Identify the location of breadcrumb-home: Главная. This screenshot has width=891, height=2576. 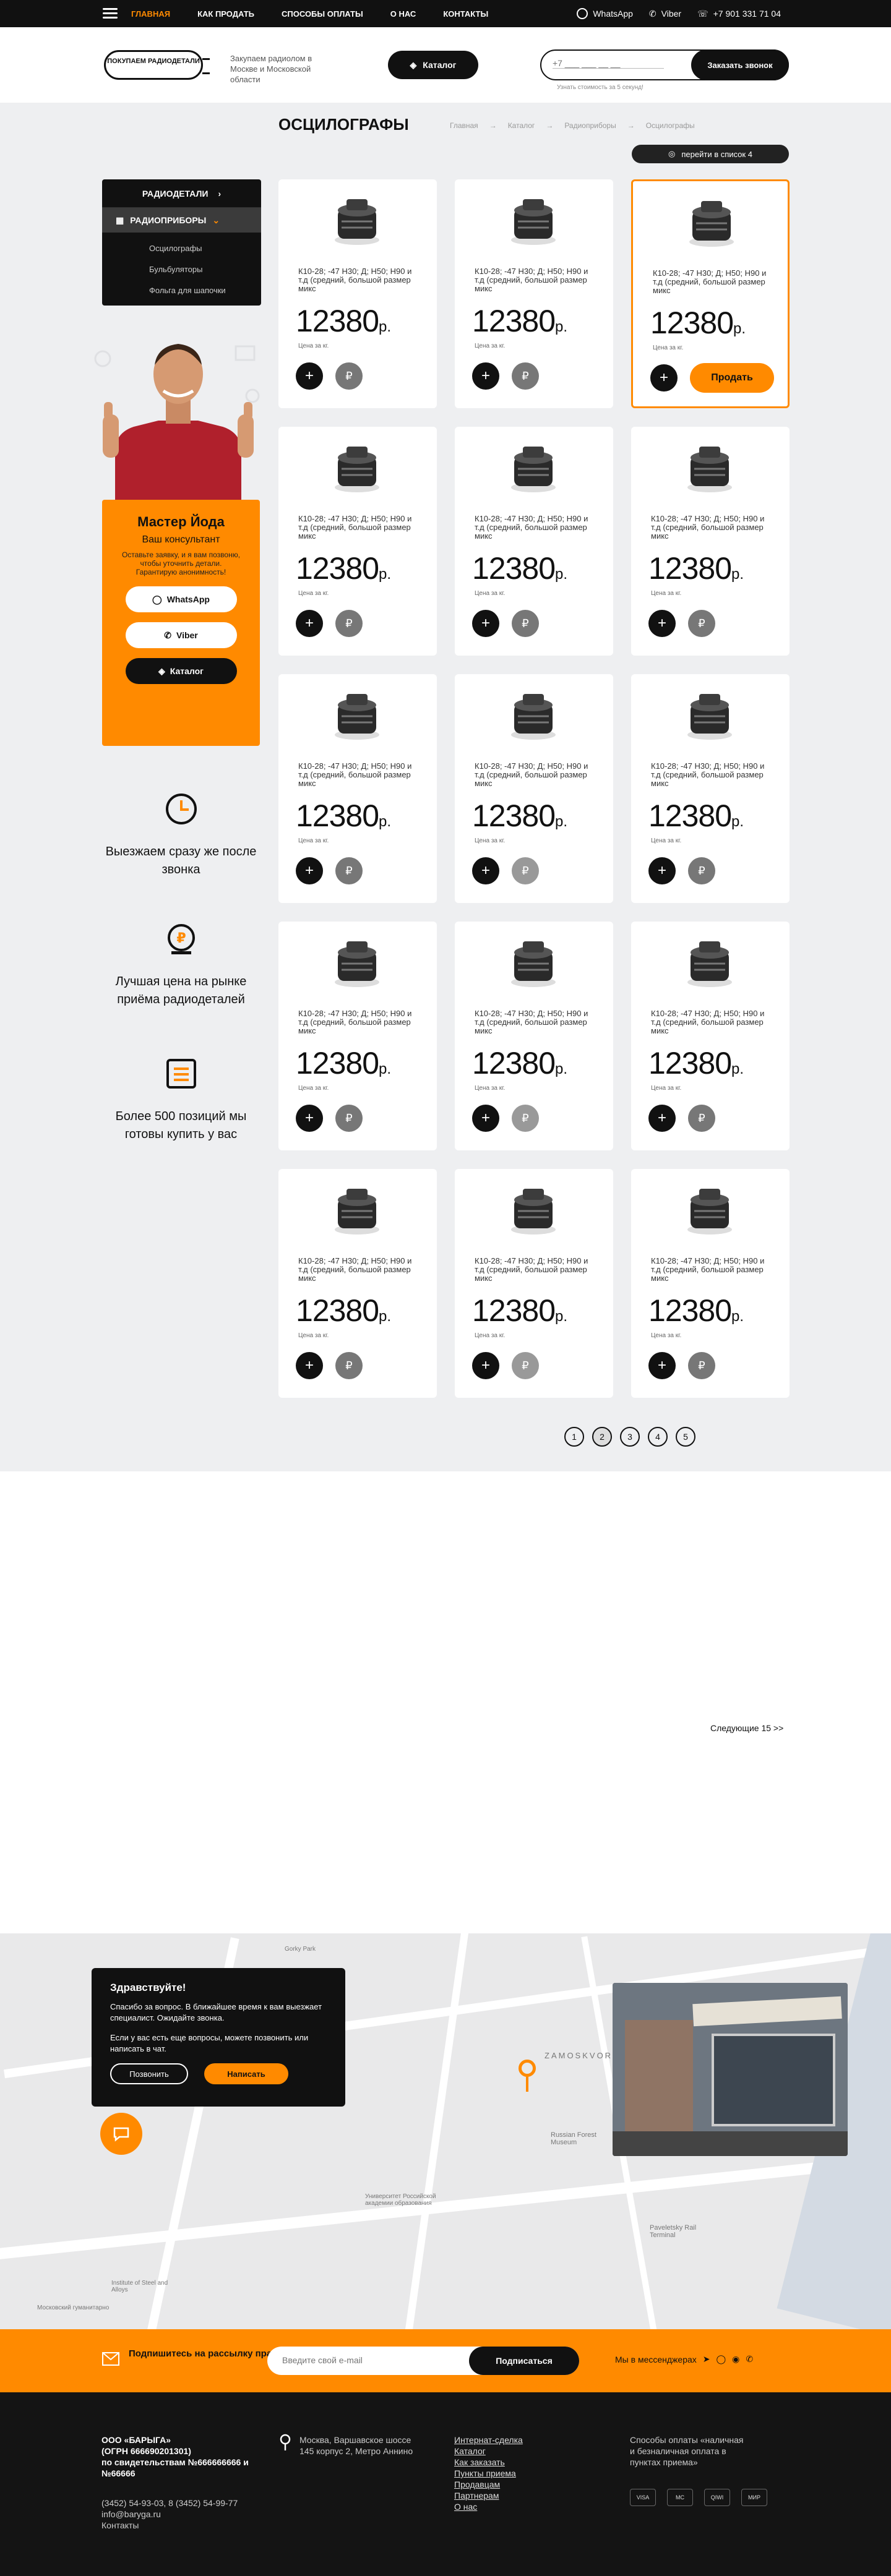
(464, 125).